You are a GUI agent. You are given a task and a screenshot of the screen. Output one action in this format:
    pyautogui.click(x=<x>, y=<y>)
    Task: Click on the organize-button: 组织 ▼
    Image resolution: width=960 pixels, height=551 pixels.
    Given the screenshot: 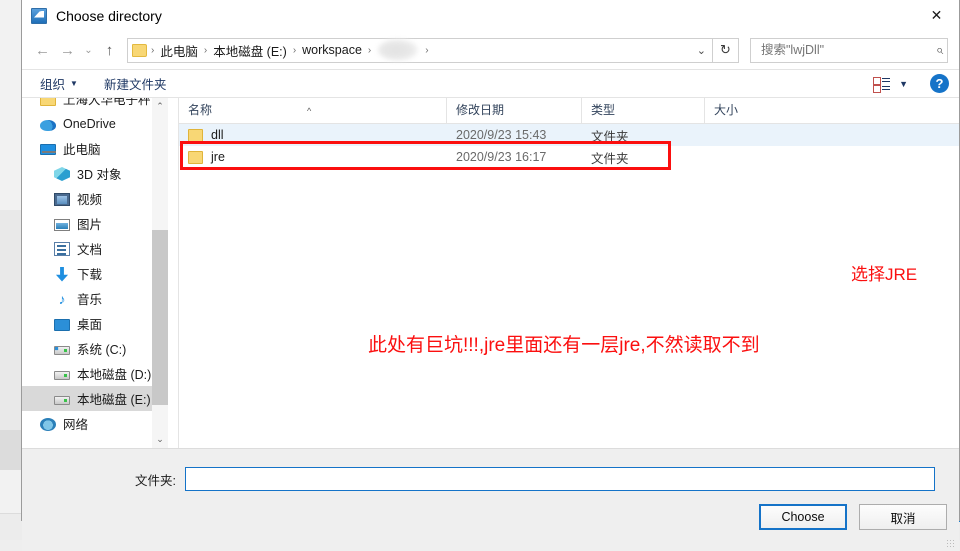 What is the action you would take?
    pyautogui.click(x=59, y=83)
    